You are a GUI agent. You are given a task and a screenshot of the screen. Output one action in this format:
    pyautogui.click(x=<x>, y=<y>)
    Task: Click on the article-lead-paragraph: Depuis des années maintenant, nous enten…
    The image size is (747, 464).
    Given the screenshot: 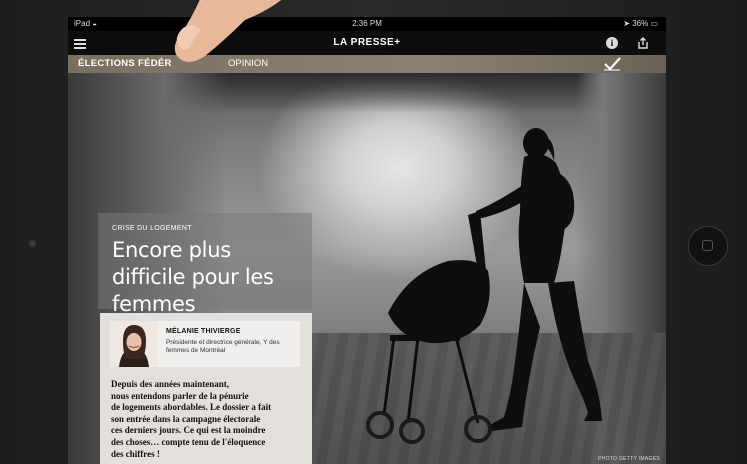 What is the action you would take?
    pyautogui.click(x=191, y=419)
    